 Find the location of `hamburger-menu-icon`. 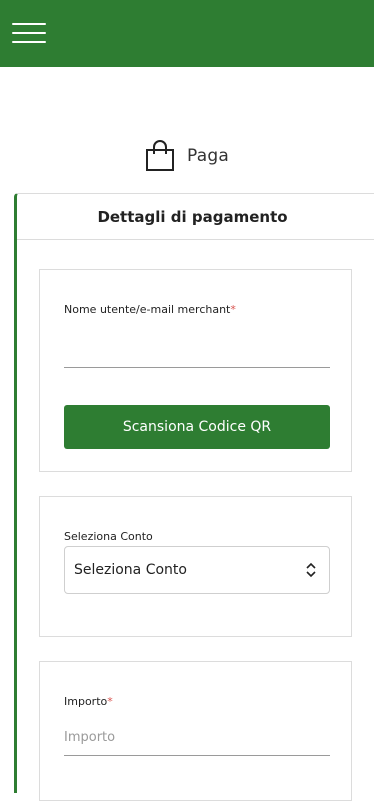

hamburger-menu-icon is located at coordinates (30, 33).